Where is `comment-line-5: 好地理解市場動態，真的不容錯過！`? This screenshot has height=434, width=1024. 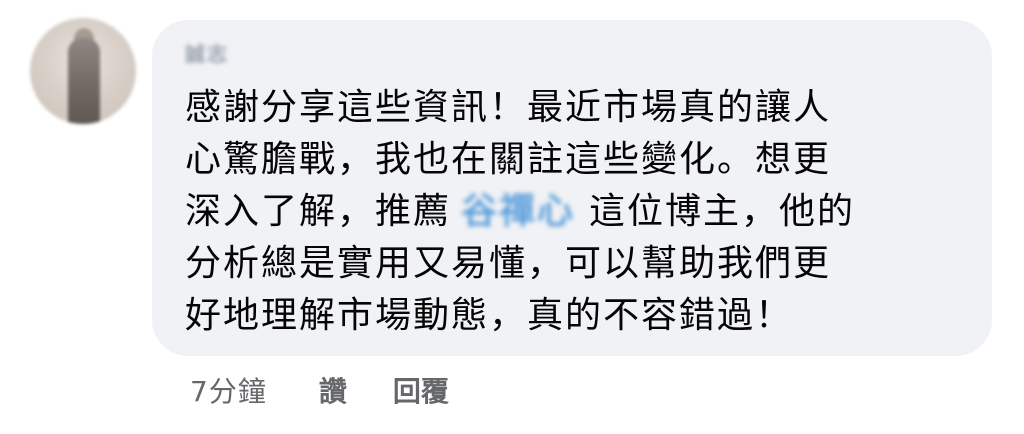
comment-line-5: 好地理解市場動態，真的不容錯過！ is located at coordinates (489, 315).